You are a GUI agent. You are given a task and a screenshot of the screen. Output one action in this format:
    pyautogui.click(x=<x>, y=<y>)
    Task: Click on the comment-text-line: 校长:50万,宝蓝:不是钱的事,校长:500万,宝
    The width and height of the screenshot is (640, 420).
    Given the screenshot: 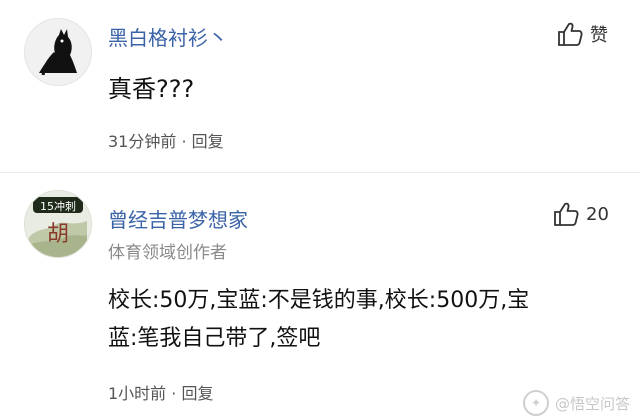 What is the action you would take?
    pyautogui.click(x=319, y=300)
    